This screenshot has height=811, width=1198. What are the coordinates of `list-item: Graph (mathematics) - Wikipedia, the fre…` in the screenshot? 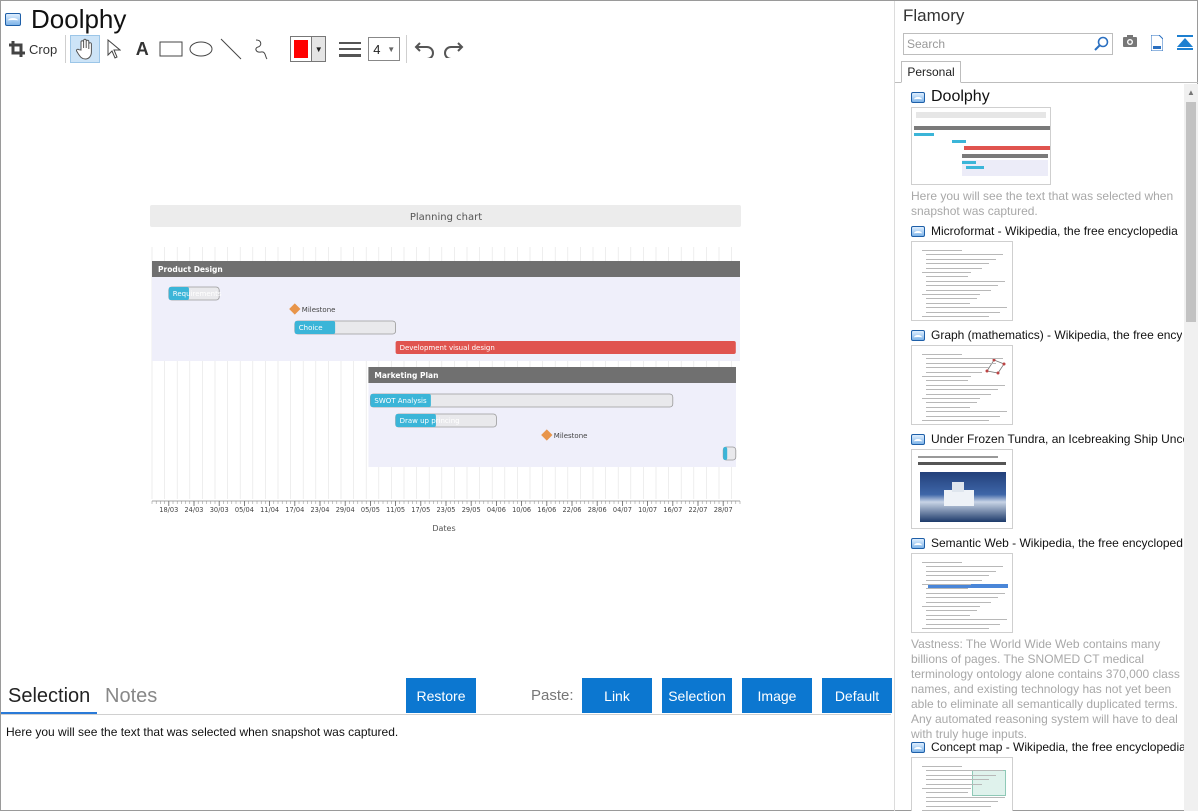 It's located at (1048, 376).